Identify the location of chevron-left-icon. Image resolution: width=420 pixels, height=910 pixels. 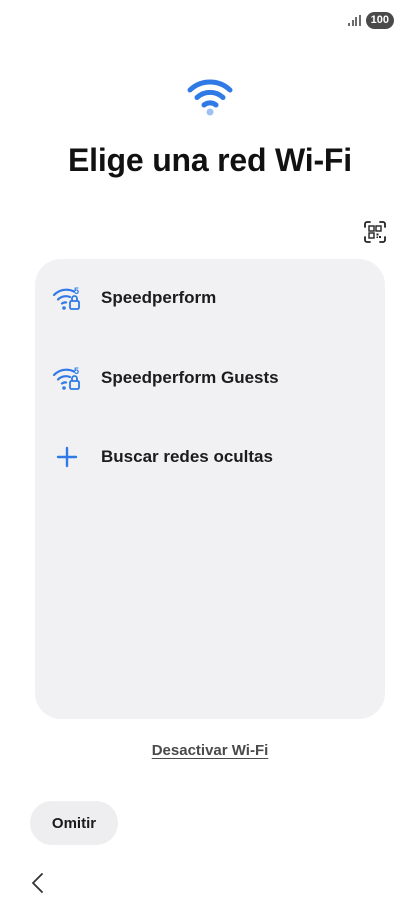
(37, 883).